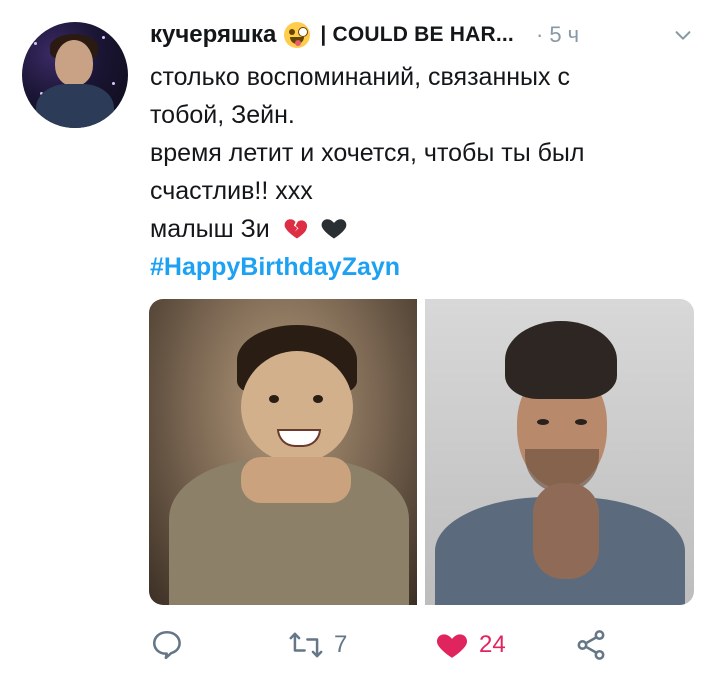 Image resolution: width=714 pixels, height=680 pixels. What do you see at coordinates (470, 645) in the screenshot?
I see `like-button: 24` at bounding box center [470, 645].